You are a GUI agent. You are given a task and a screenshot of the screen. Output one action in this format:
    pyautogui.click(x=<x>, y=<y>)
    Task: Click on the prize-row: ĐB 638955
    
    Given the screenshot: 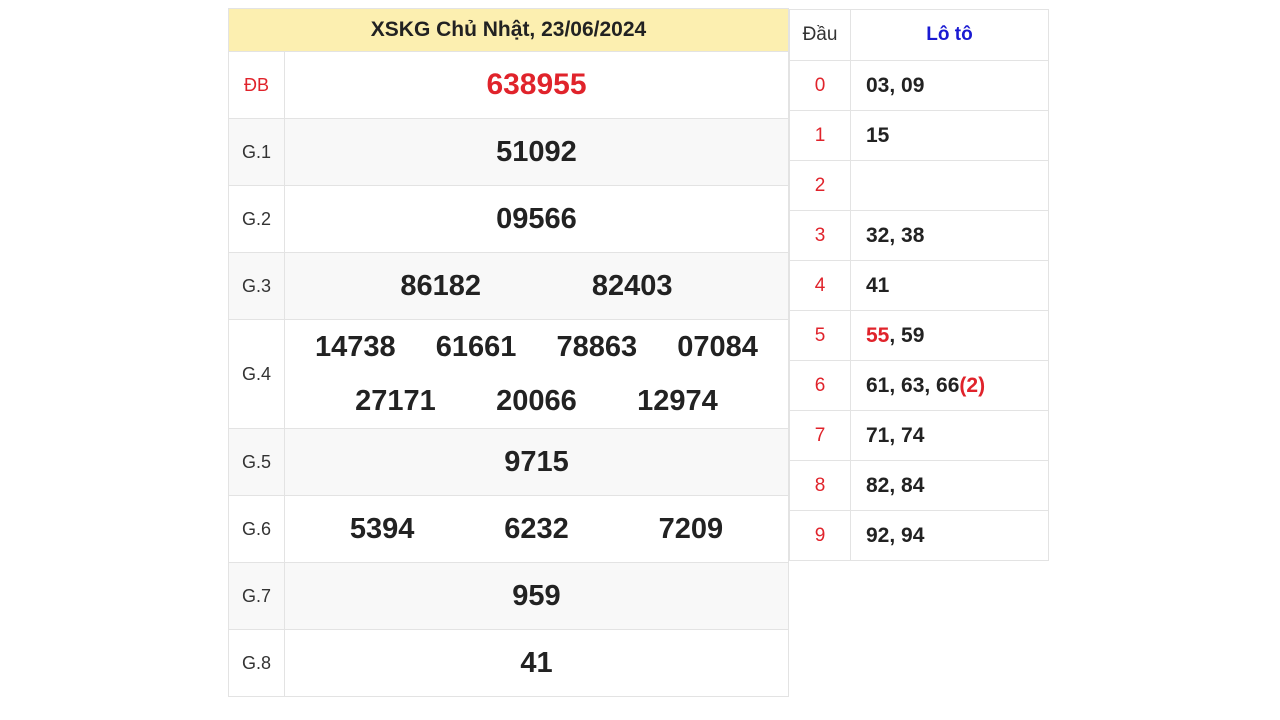 What is the action you would take?
    pyautogui.click(x=508, y=85)
    